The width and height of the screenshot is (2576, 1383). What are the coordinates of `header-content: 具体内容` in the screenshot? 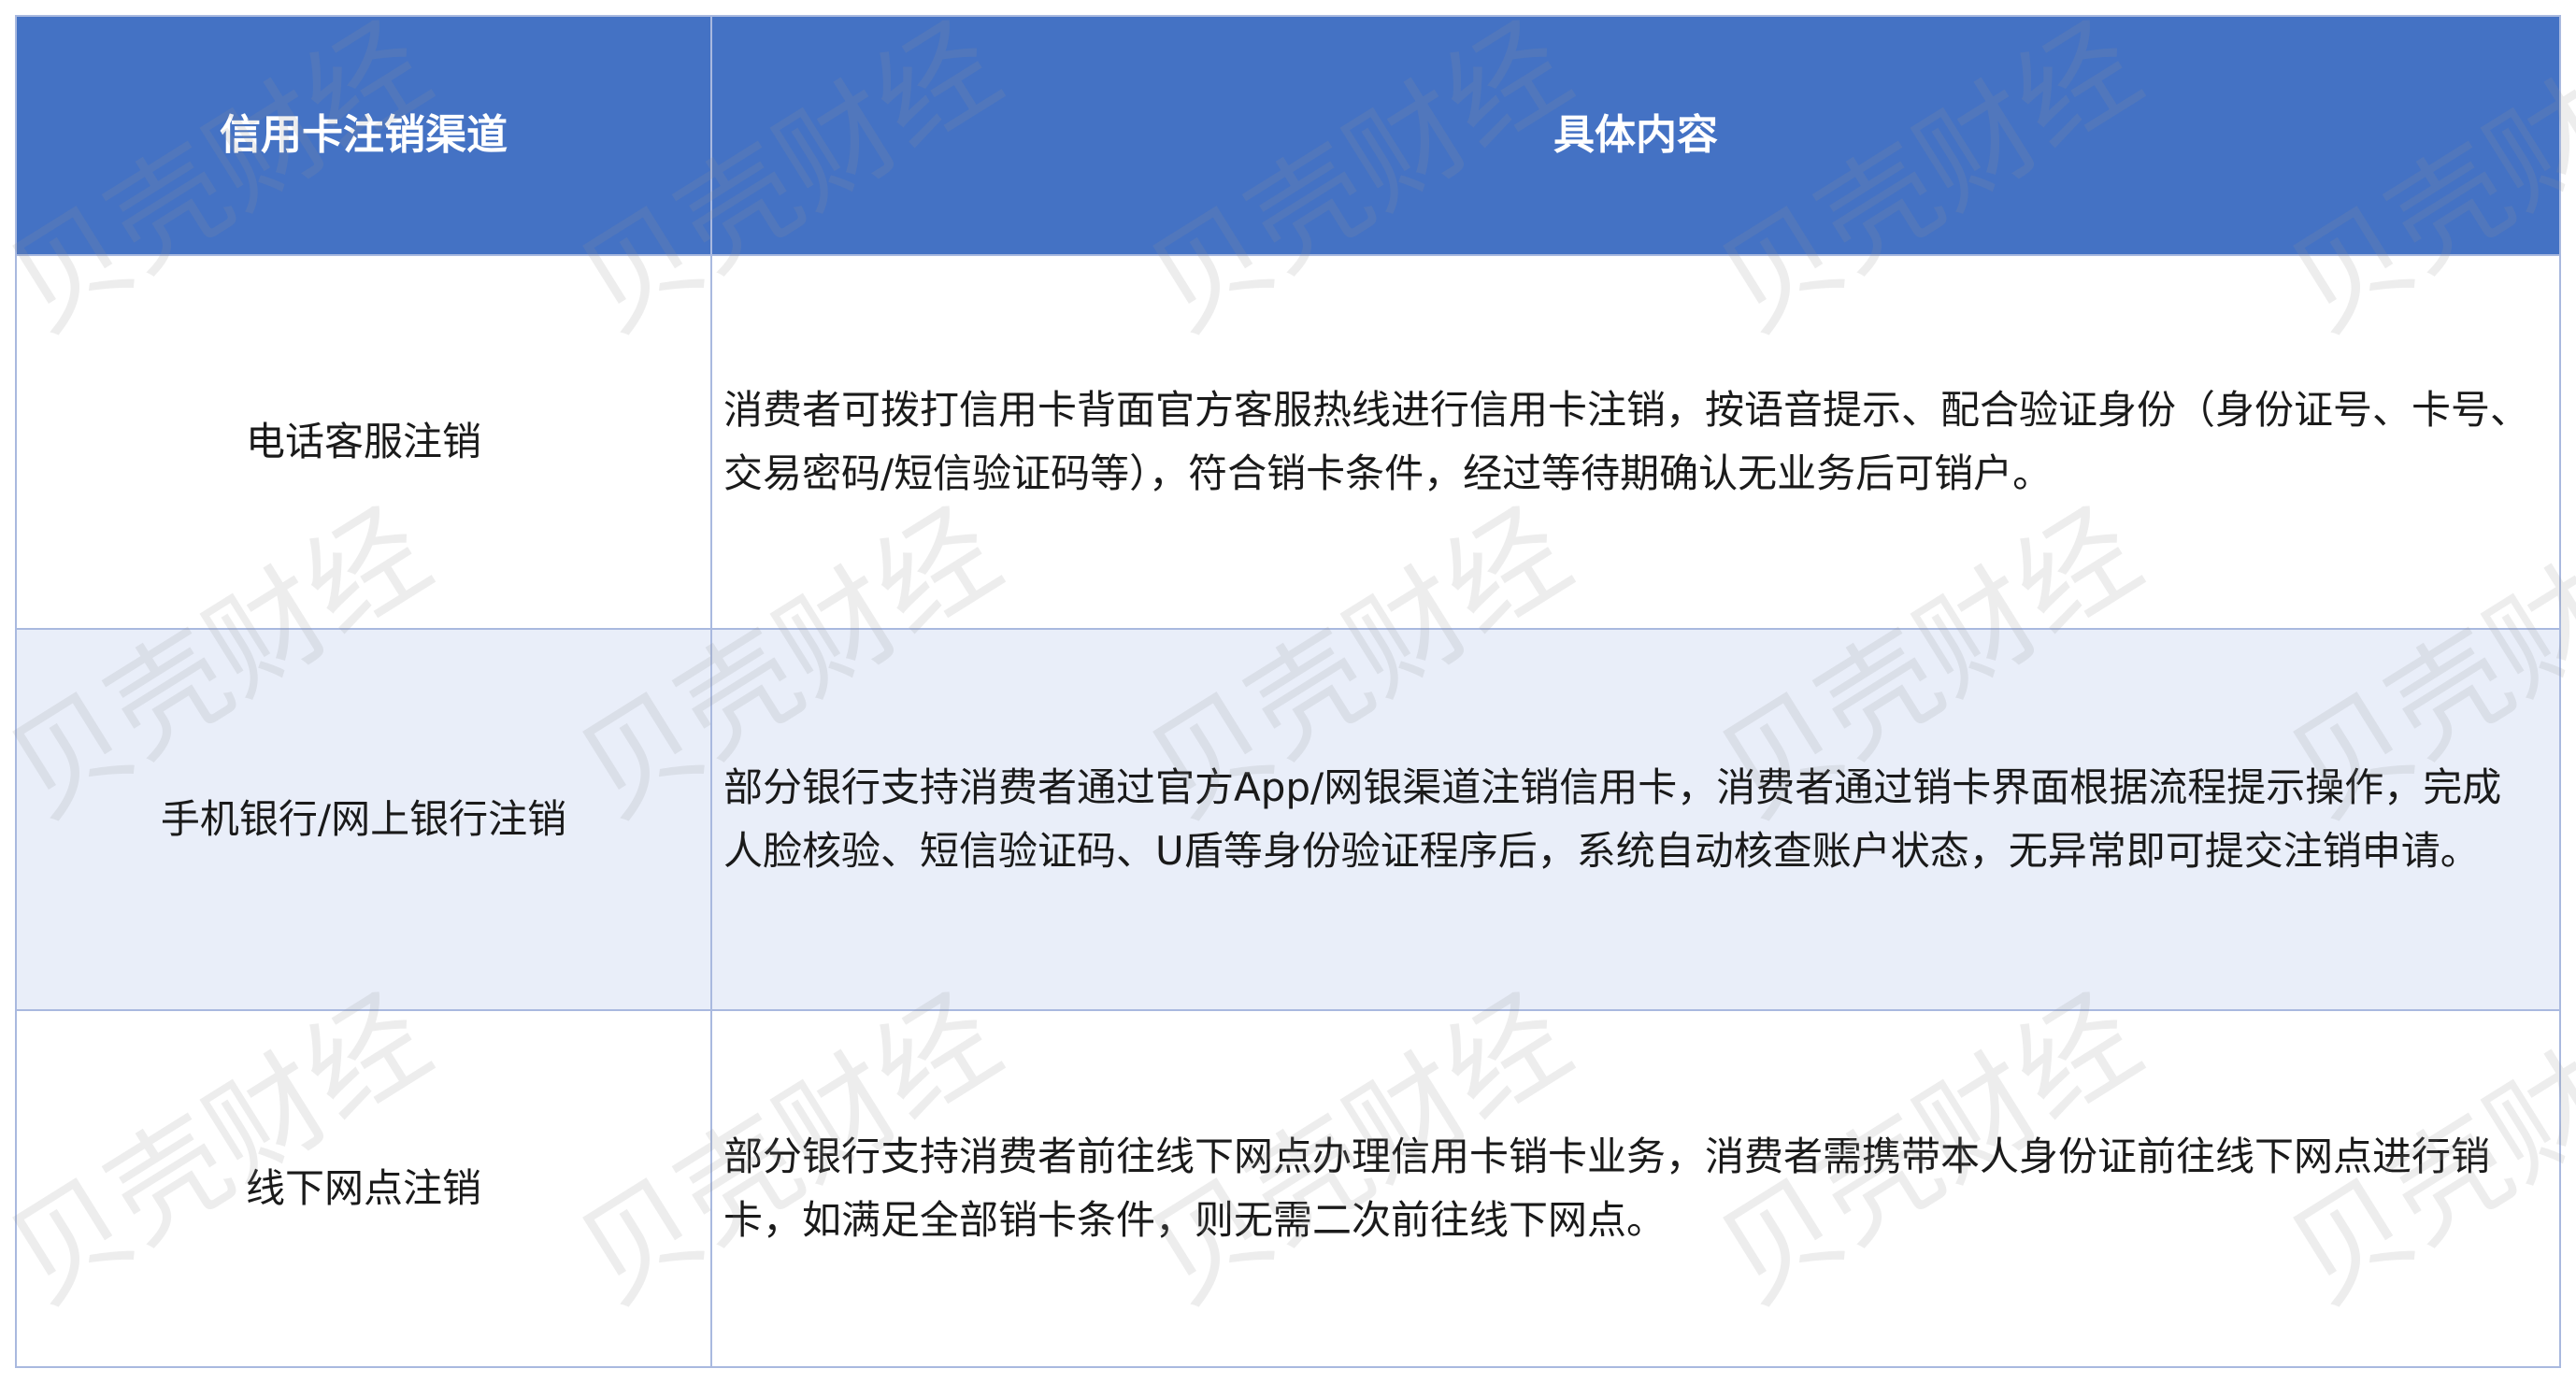 It's located at (1635, 136).